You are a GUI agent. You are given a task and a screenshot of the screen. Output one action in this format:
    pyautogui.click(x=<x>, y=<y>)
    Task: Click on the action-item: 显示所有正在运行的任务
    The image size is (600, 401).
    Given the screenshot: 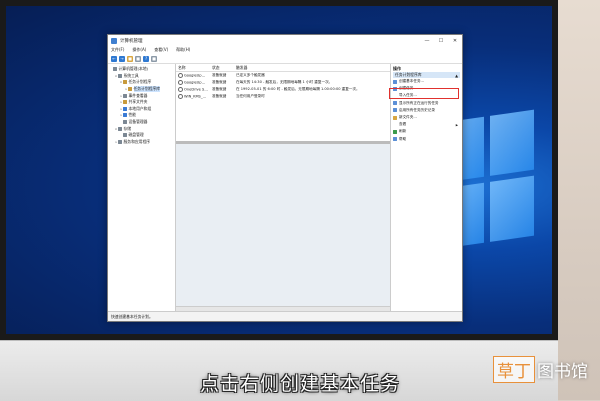 What is the action you would take?
    pyautogui.click(x=426, y=103)
    